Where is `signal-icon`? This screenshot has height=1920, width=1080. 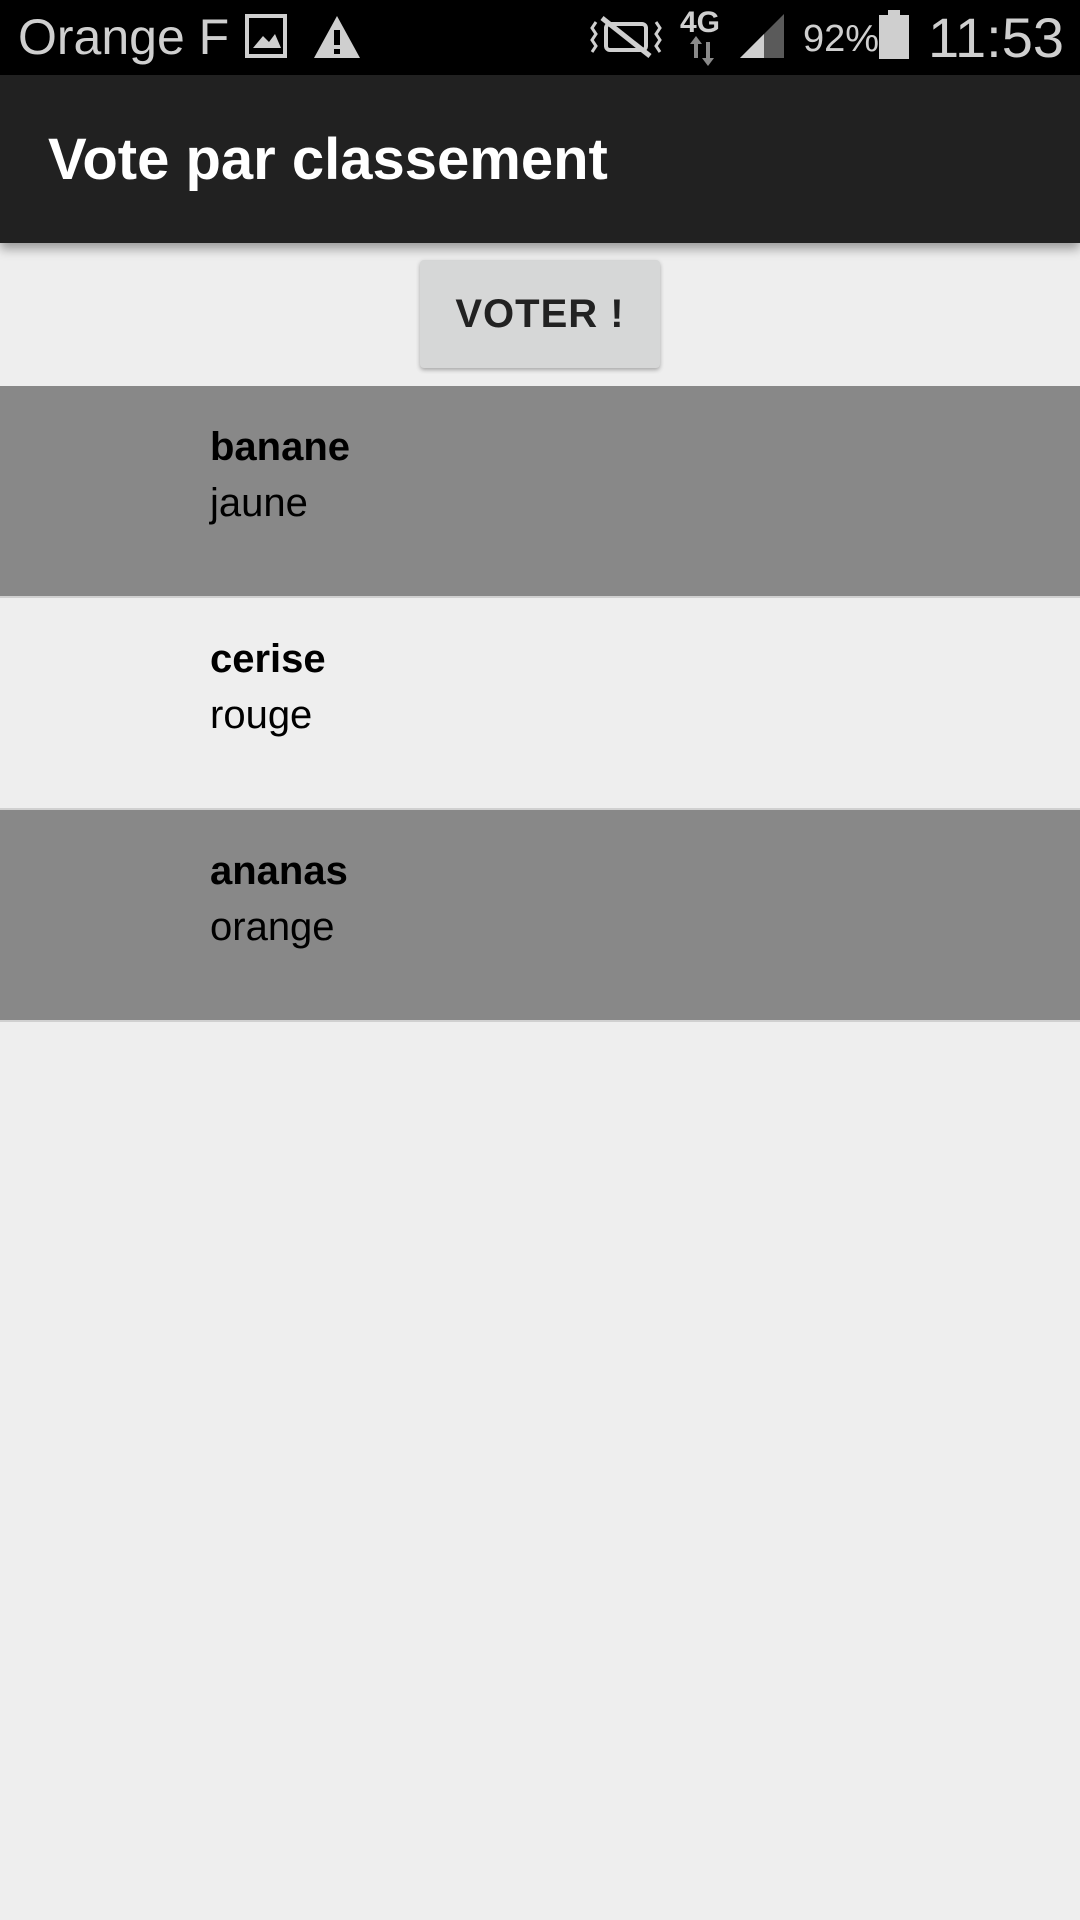 signal-icon is located at coordinates (762, 38).